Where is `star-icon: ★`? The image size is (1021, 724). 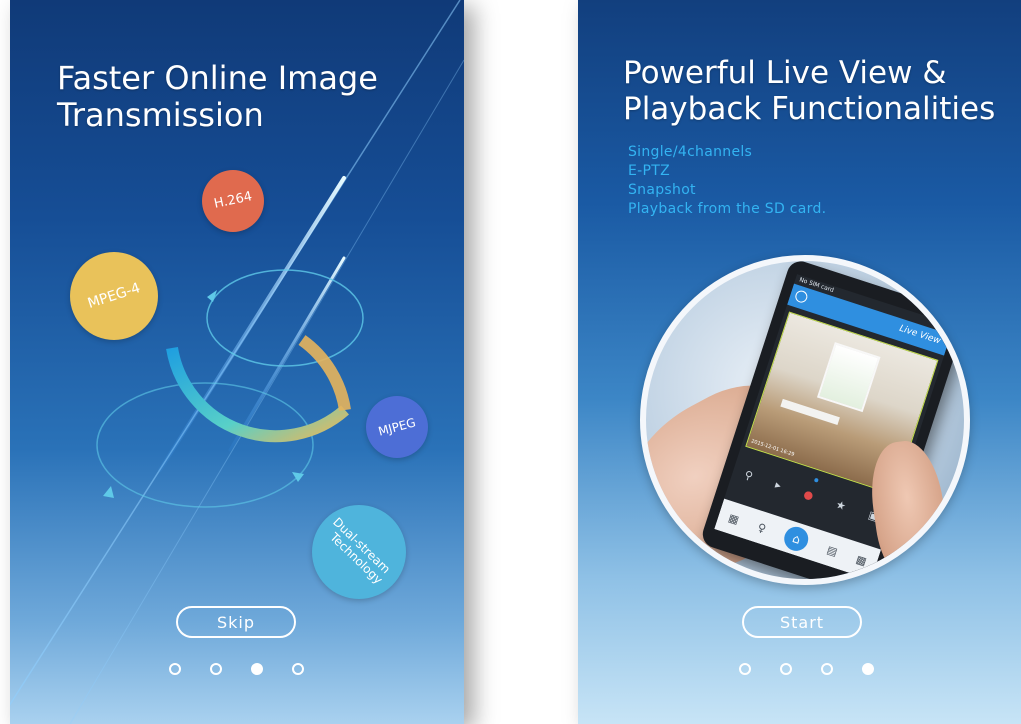 star-icon: ★ is located at coordinates (841, 505).